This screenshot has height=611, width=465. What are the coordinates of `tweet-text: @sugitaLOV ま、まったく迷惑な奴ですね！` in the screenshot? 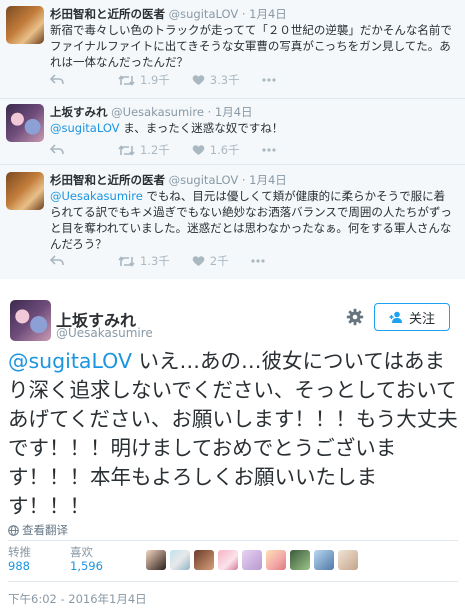 It's located at (252, 128).